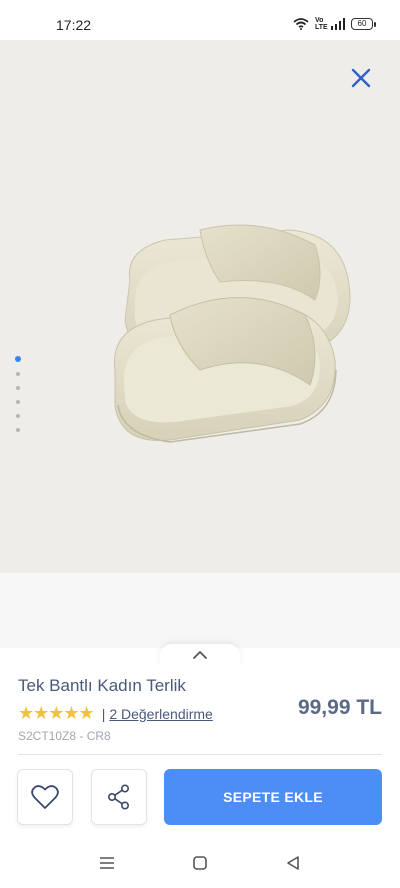 The height and width of the screenshot is (888, 400). What do you see at coordinates (301, 24) in the screenshot?
I see `wifi-icon` at bounding box center [301, 24].